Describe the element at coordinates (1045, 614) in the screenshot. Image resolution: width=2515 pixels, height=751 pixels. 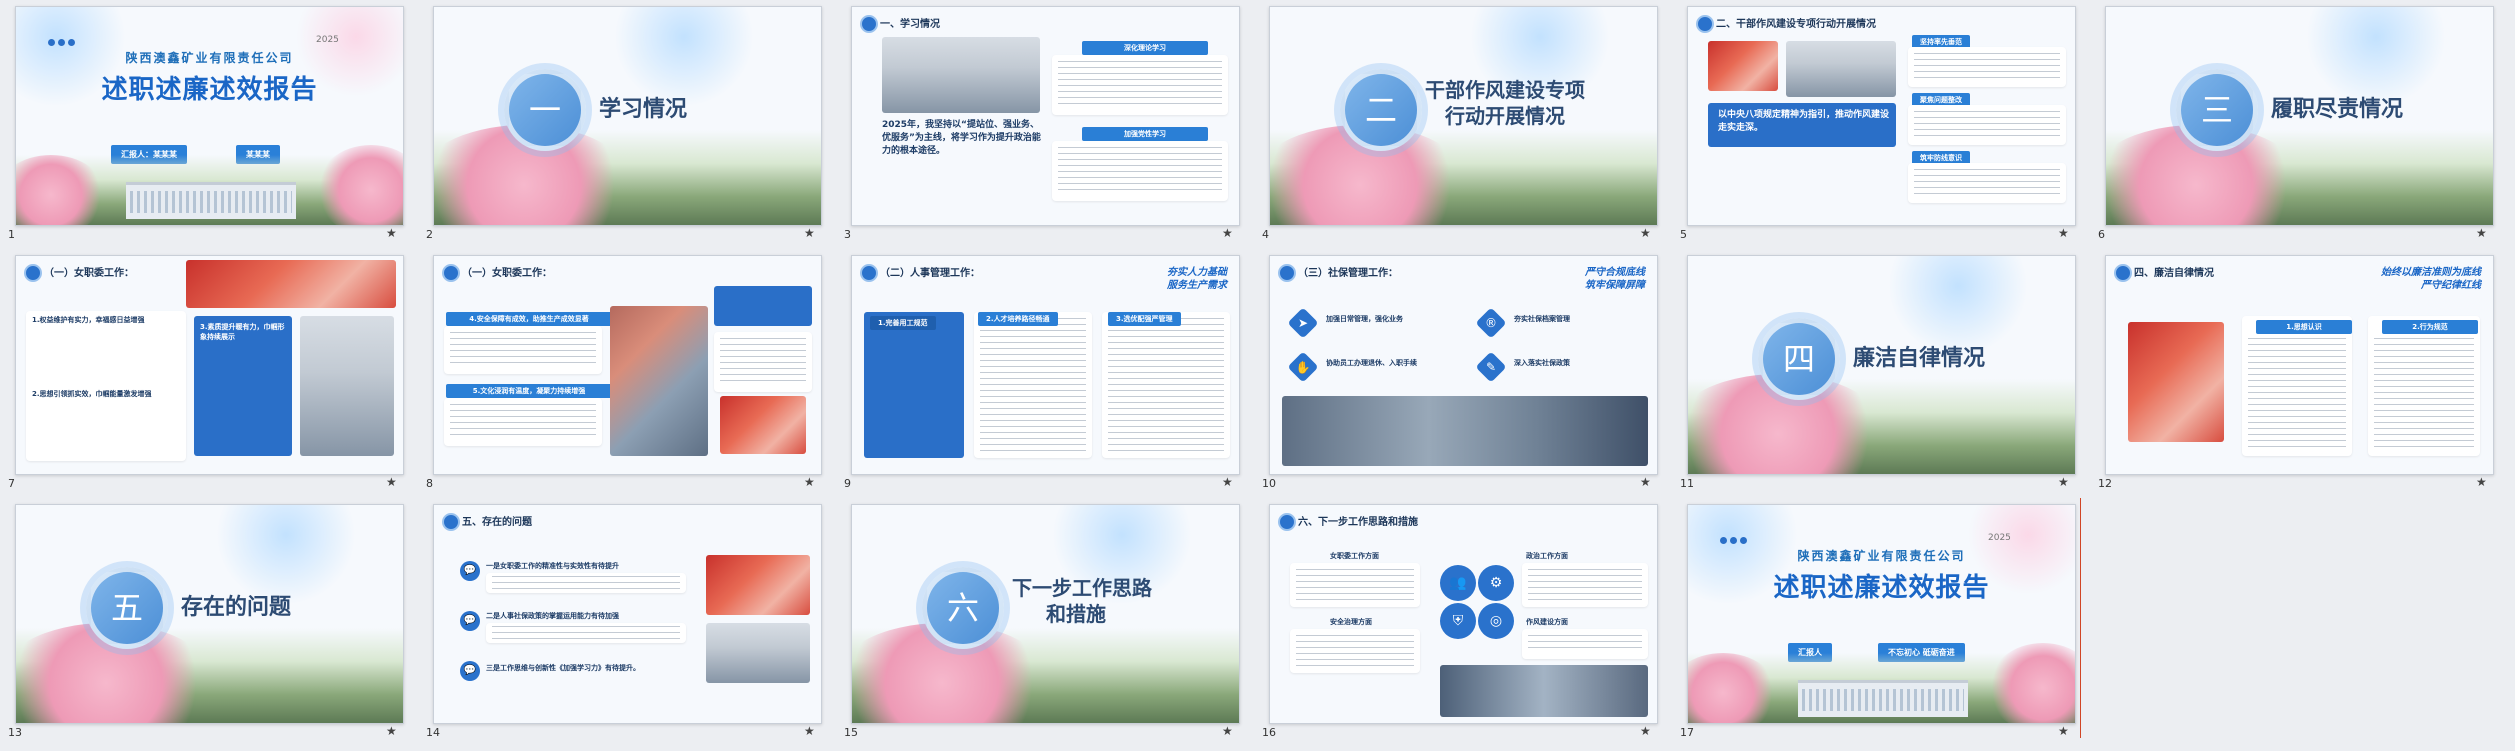
I see `slide-preview: 六 下一步工作思路 和措施` at that location.